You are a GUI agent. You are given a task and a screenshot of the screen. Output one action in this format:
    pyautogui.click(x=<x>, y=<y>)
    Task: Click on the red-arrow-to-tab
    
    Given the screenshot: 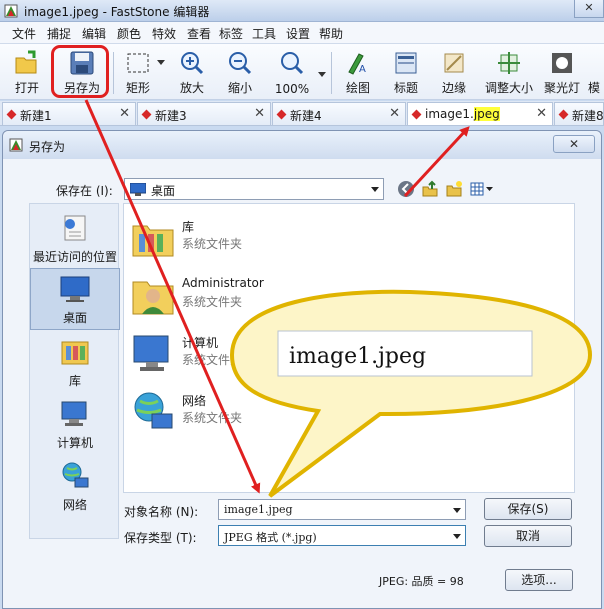 What is the action you would take?
    pyautogui.click(x=436, y=162)
    